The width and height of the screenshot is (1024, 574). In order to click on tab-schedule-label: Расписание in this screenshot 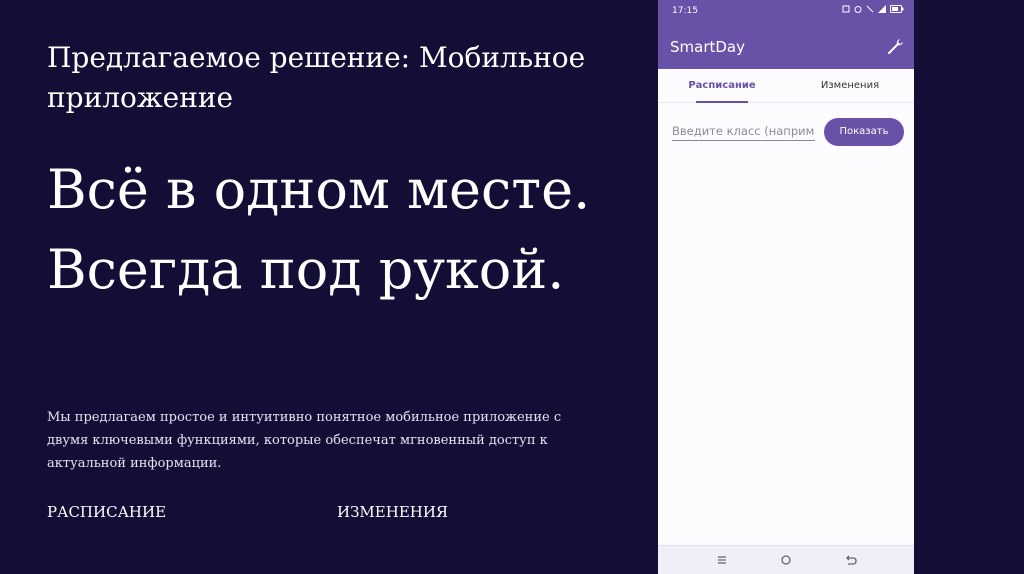, I will do `click(722, 85)`.